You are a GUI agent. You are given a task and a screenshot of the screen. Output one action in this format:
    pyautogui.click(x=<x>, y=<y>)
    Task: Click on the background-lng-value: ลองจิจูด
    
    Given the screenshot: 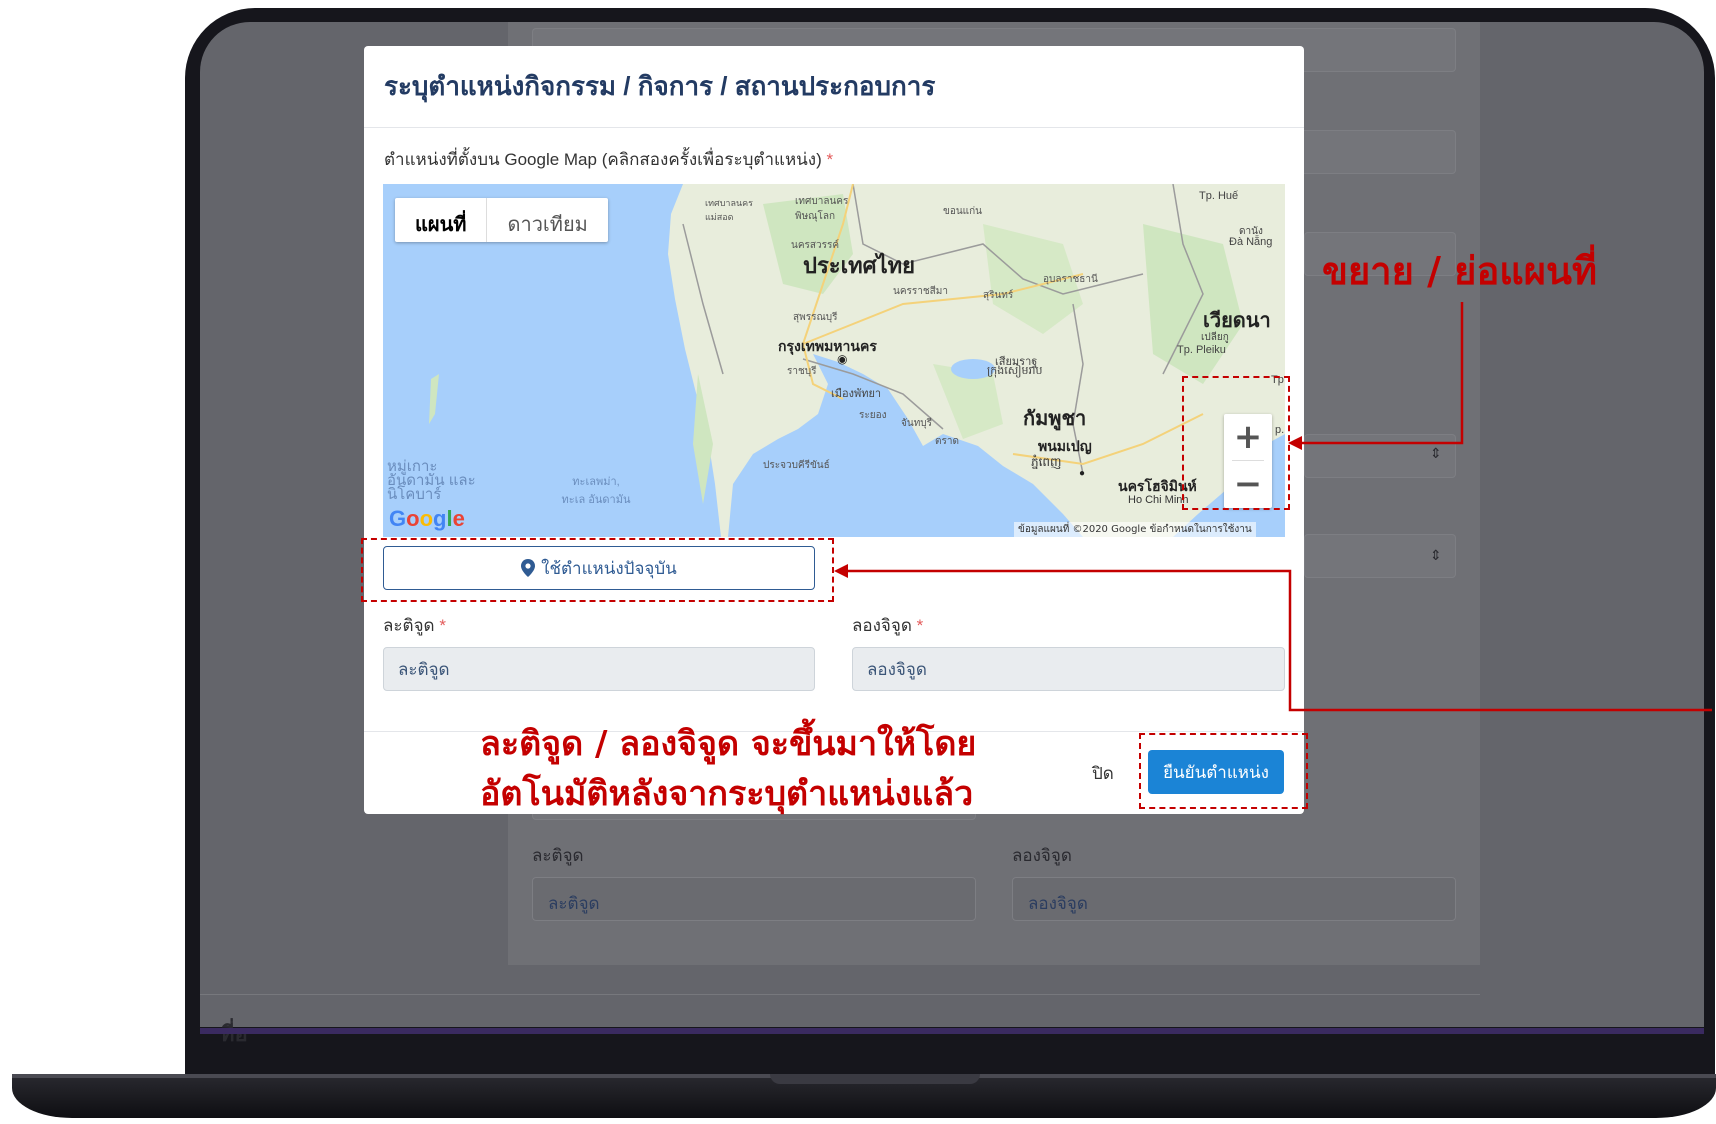 What is the action you would take?
    pyautogui.click(x=1058, y=903)
    